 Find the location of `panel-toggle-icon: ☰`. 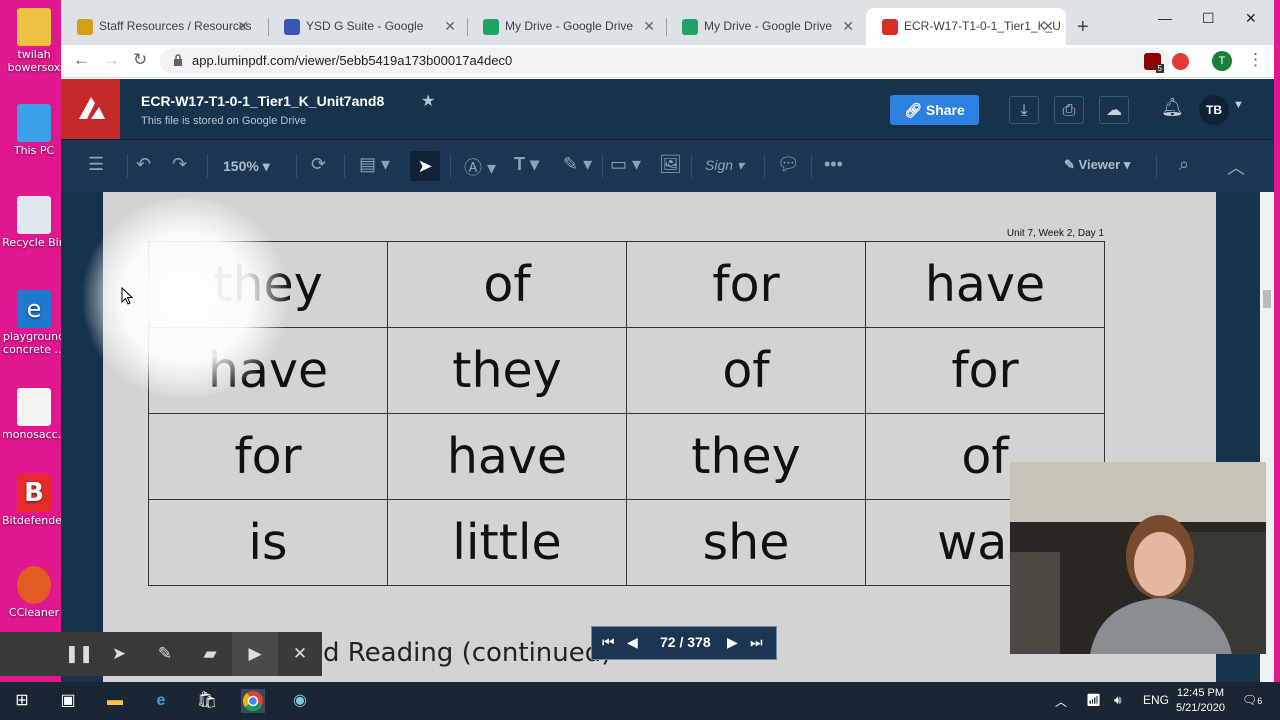

panel-toggle-icon: ☰ is located at coordinates (96, 164).